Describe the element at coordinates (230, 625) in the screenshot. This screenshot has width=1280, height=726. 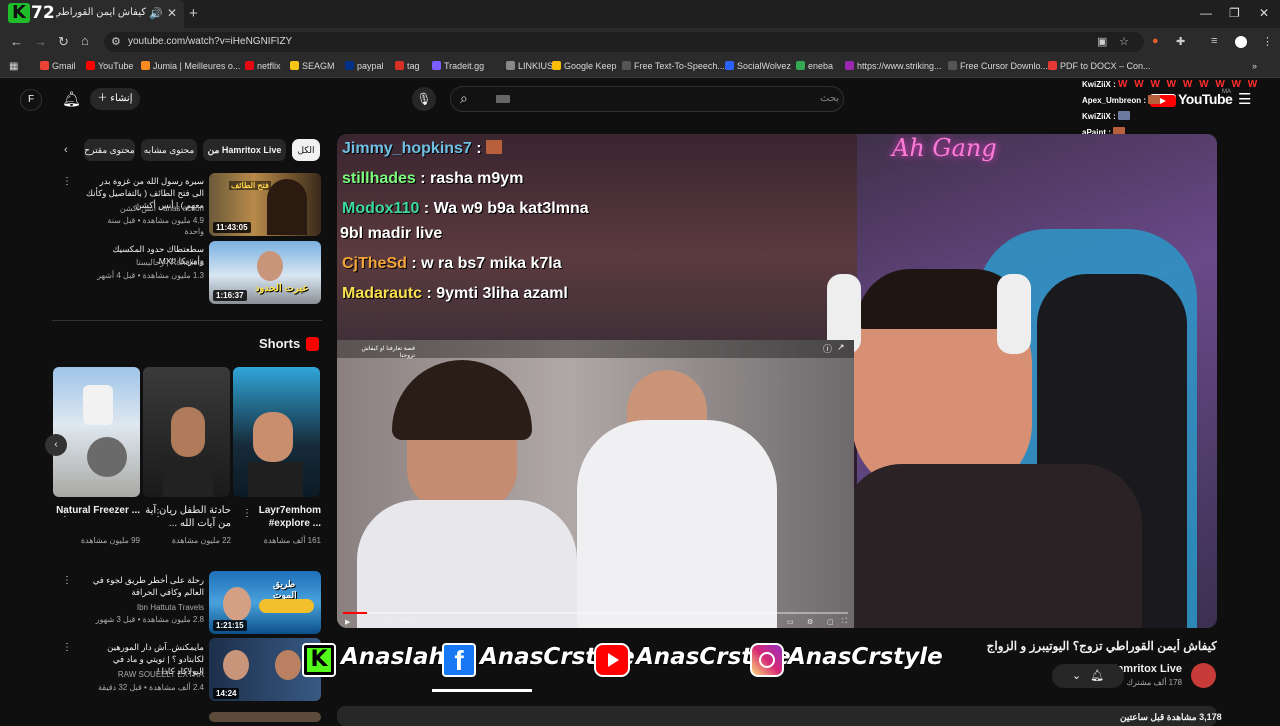
I see `video-duration: 1:21:15` at that location.